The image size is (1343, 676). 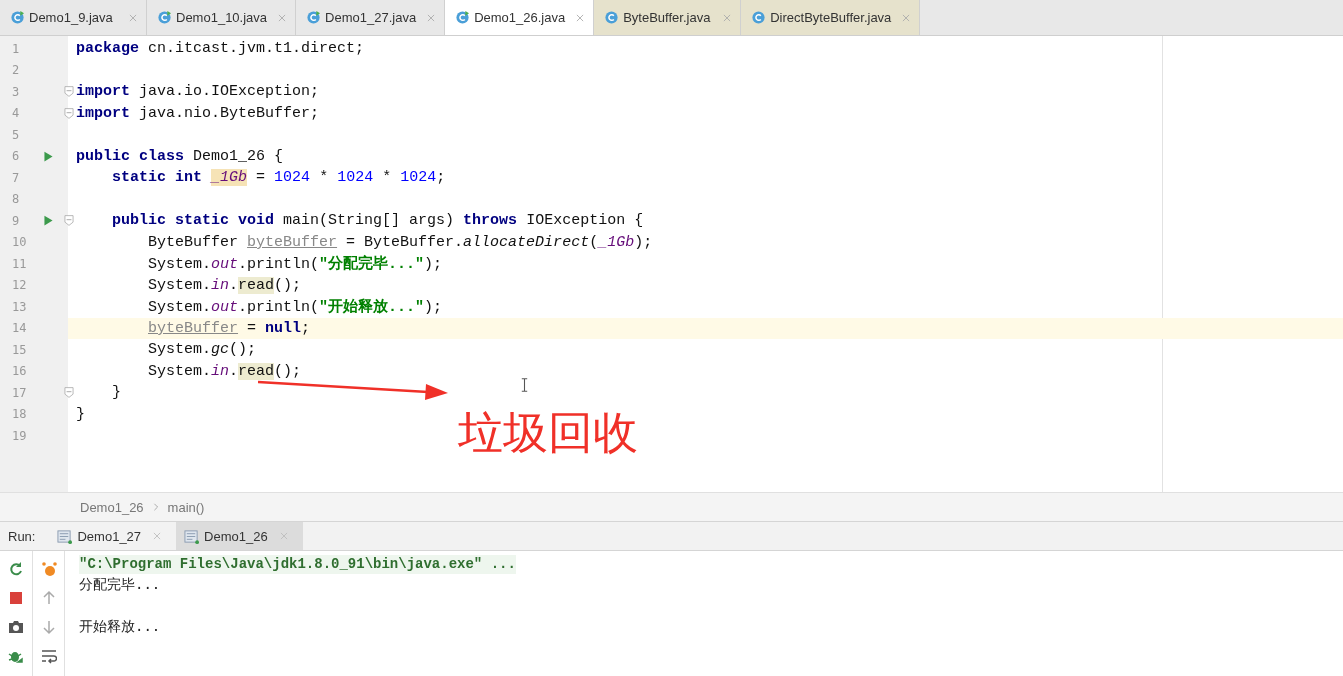 What do you see at coordinates (19, 392) in the screenshot?
I see `line-number: 17` at bounding box center [19, 392].